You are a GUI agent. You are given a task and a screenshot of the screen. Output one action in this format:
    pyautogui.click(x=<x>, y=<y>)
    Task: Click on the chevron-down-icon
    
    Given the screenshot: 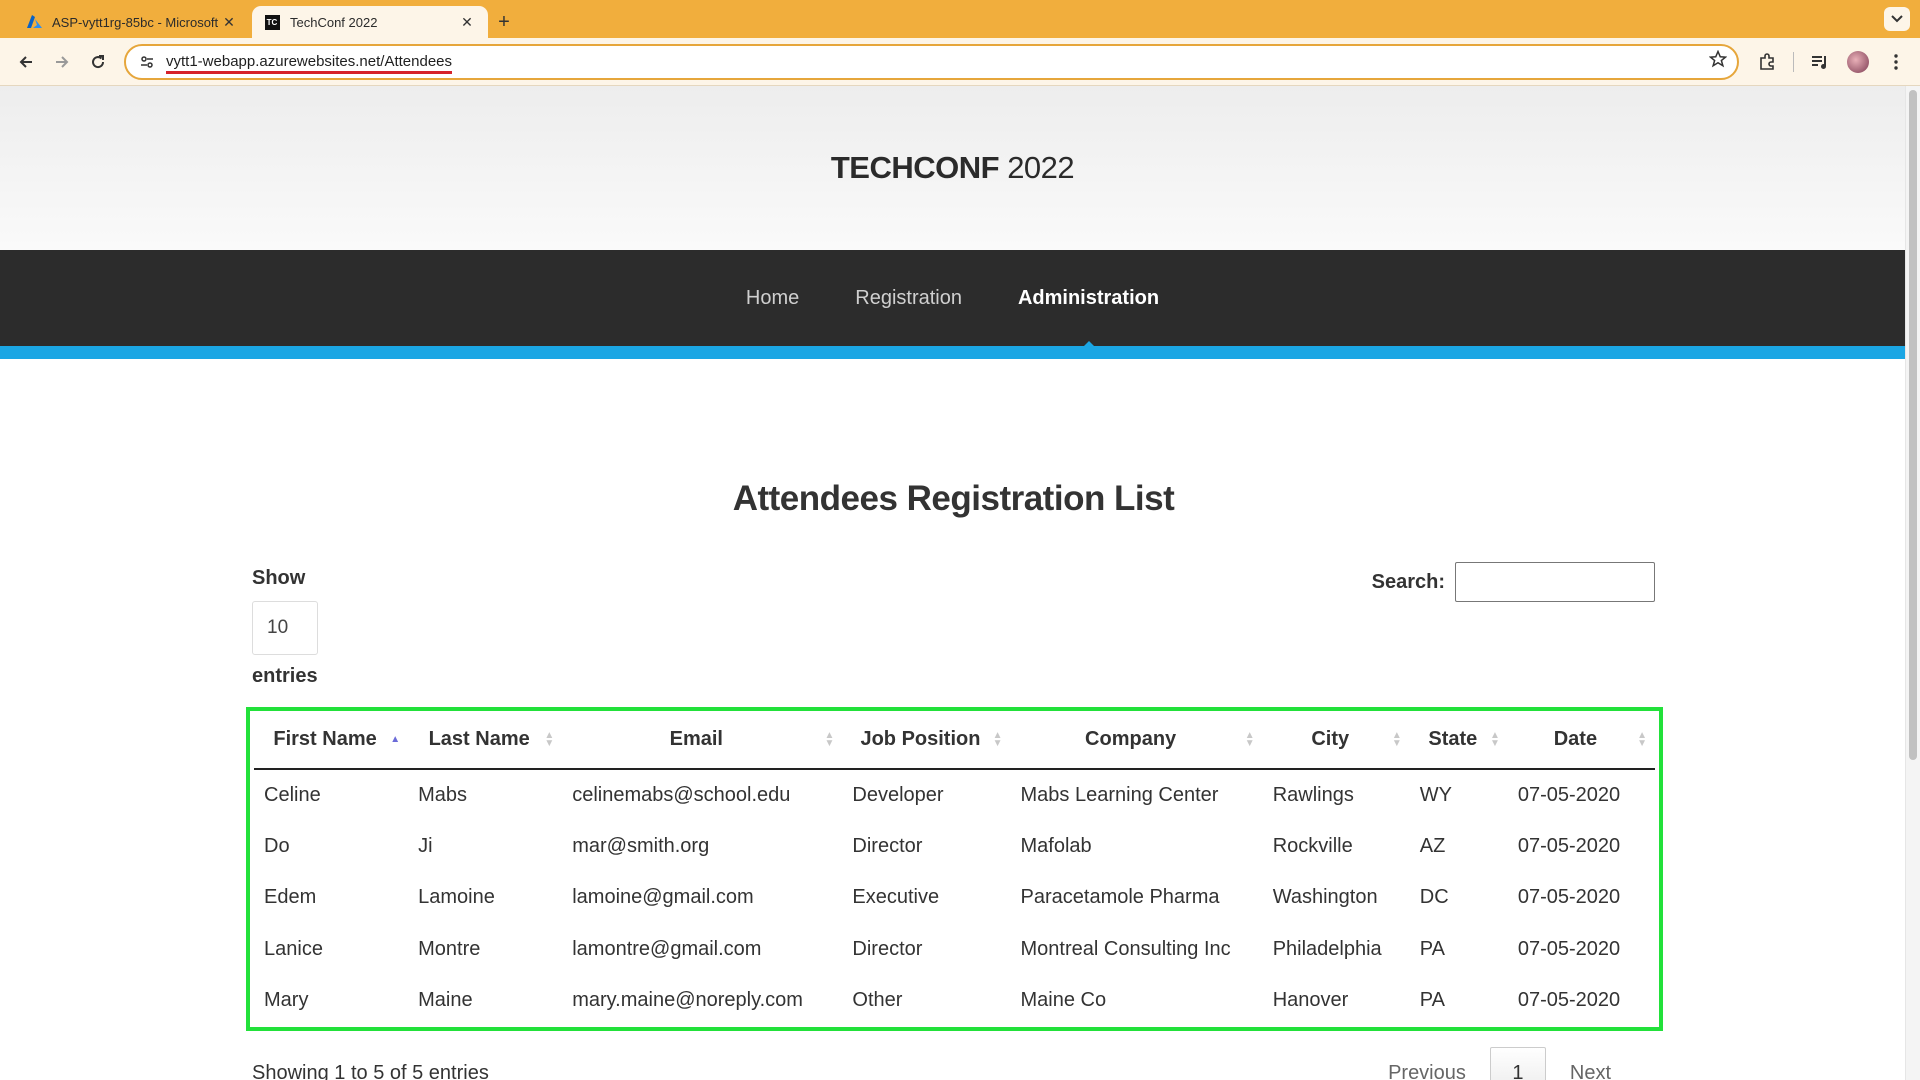 What is the action you would take?
    pyautogui.click(x=1897, y=19)
    